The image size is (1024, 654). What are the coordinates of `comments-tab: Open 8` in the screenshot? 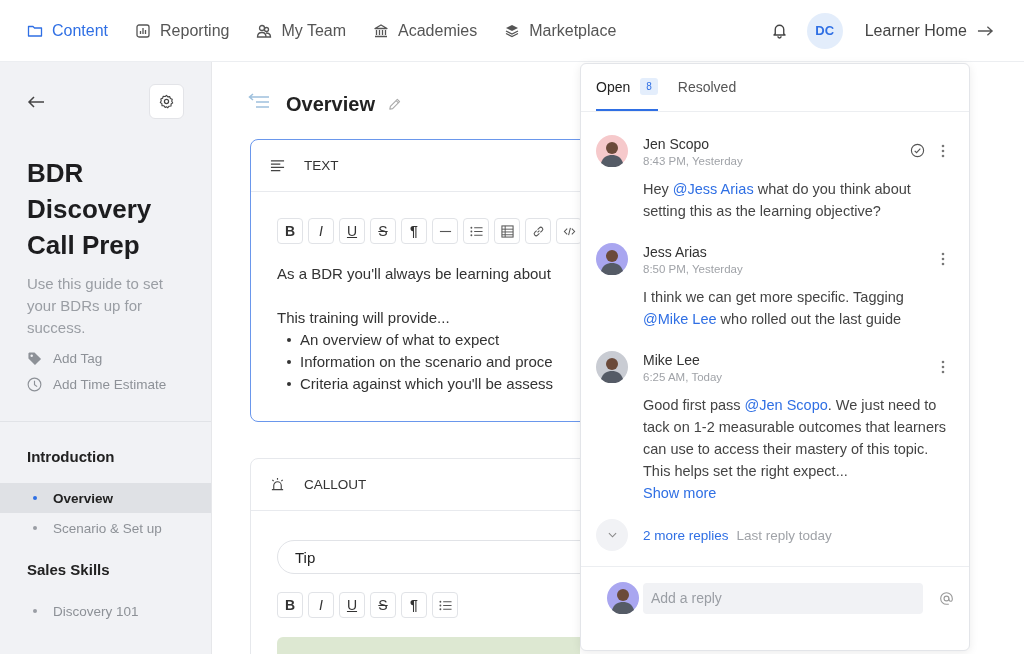 It's located at (627, 87).